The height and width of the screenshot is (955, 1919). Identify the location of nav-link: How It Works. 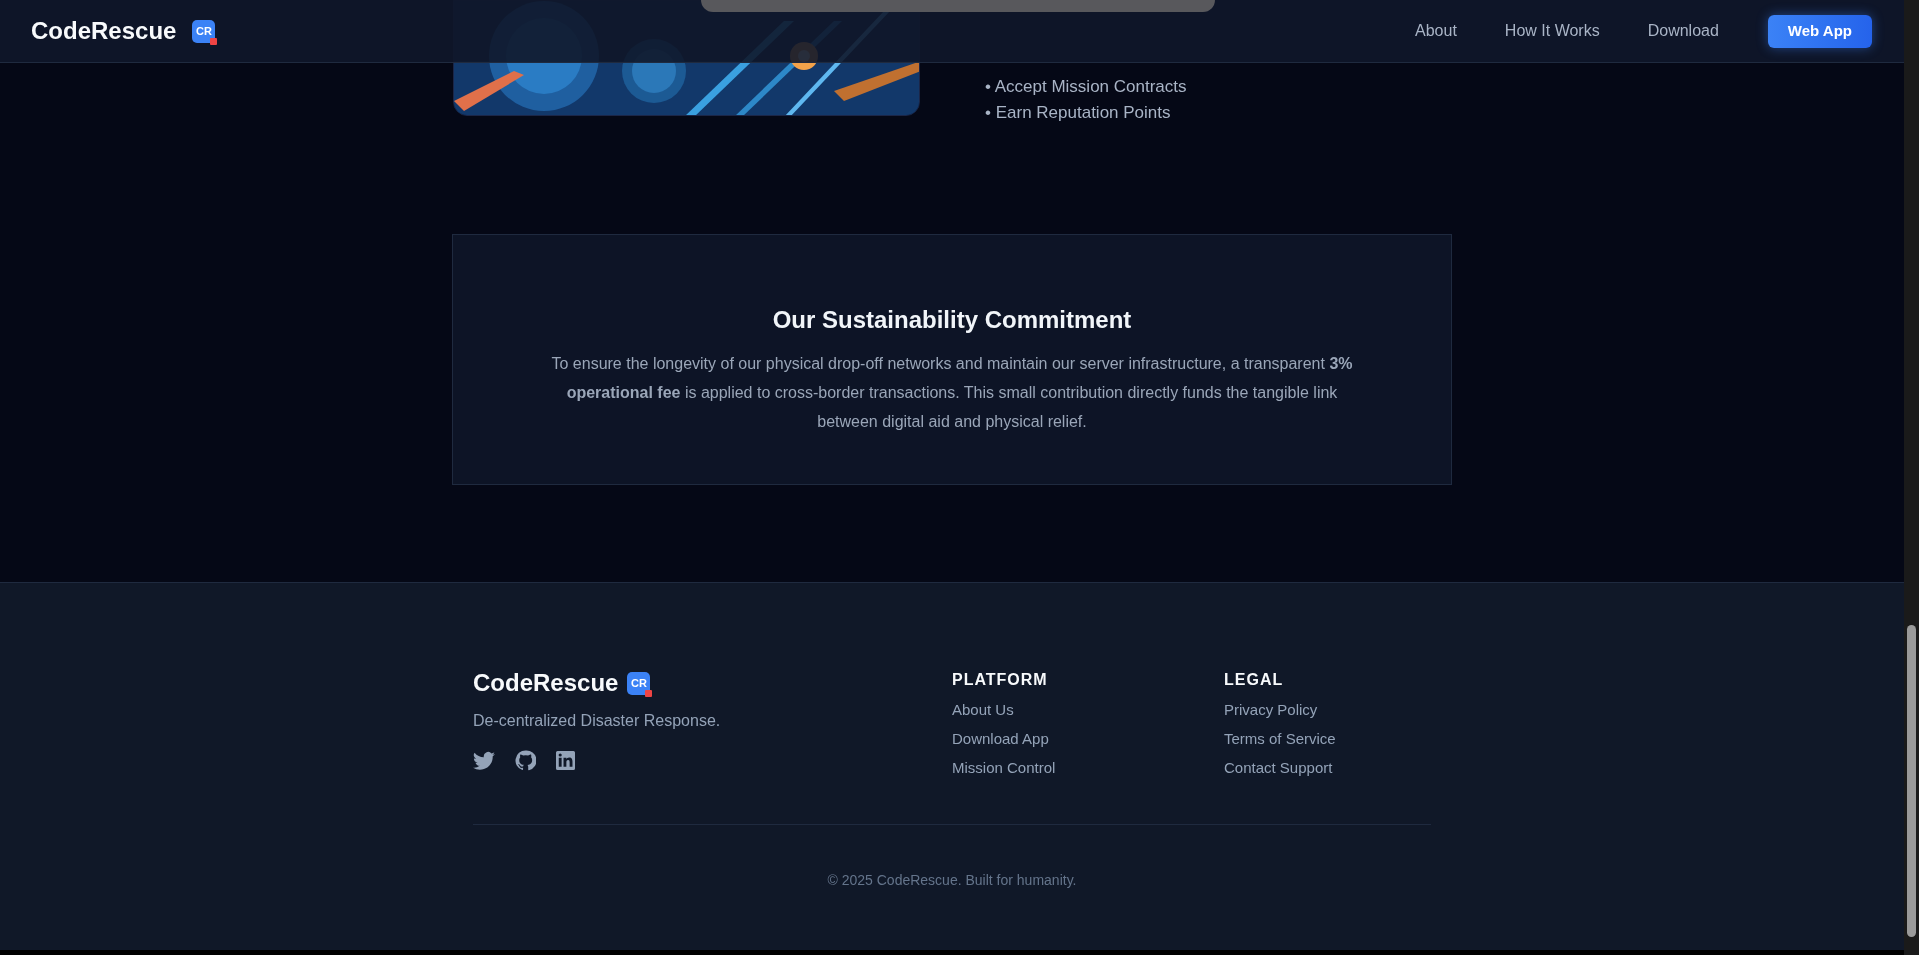
(1552, 31).